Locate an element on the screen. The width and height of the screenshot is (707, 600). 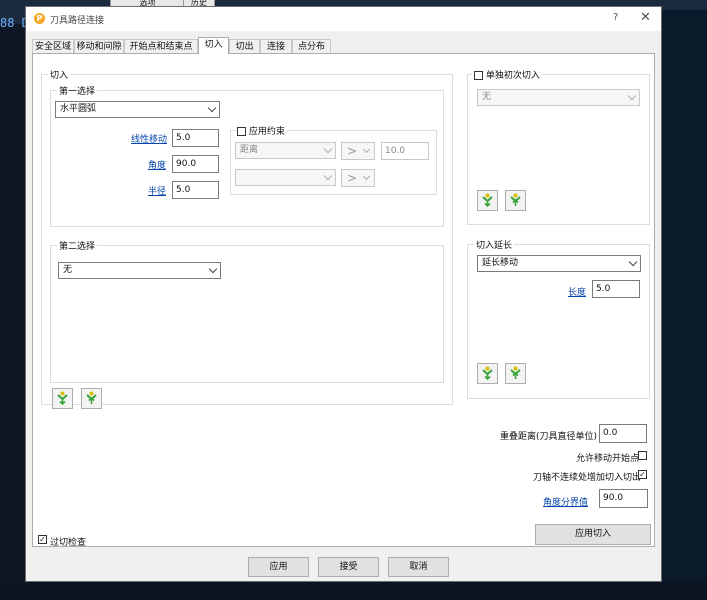
tab-leadin: 切入 is located at coordinates (213, 45).